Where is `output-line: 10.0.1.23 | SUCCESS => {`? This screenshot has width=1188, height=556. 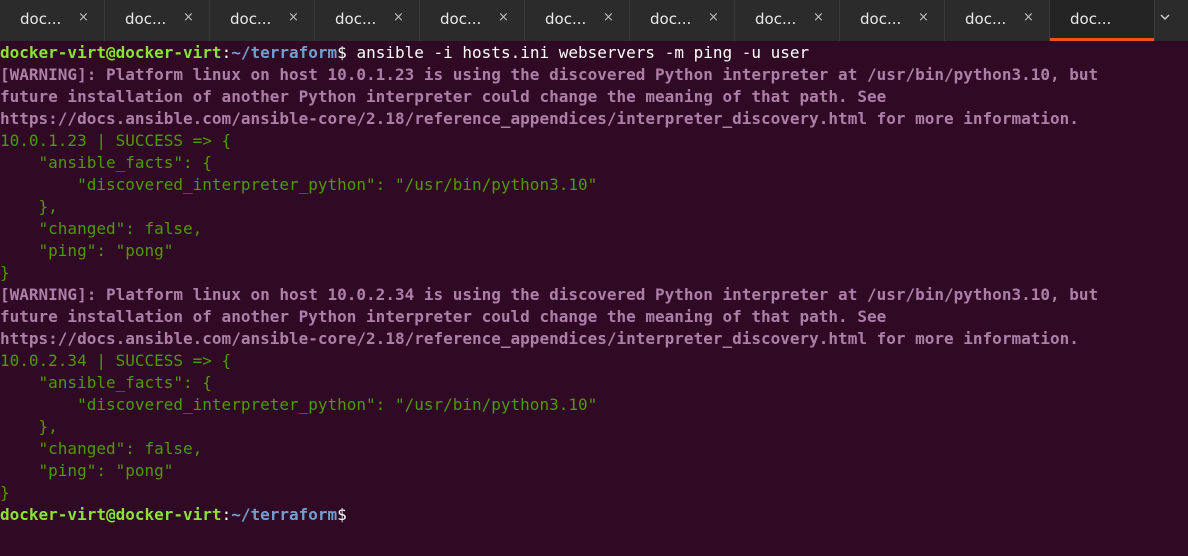 output-line: 10.0.1.23 | SUCCESS => { is located at coordinates (116, 140).